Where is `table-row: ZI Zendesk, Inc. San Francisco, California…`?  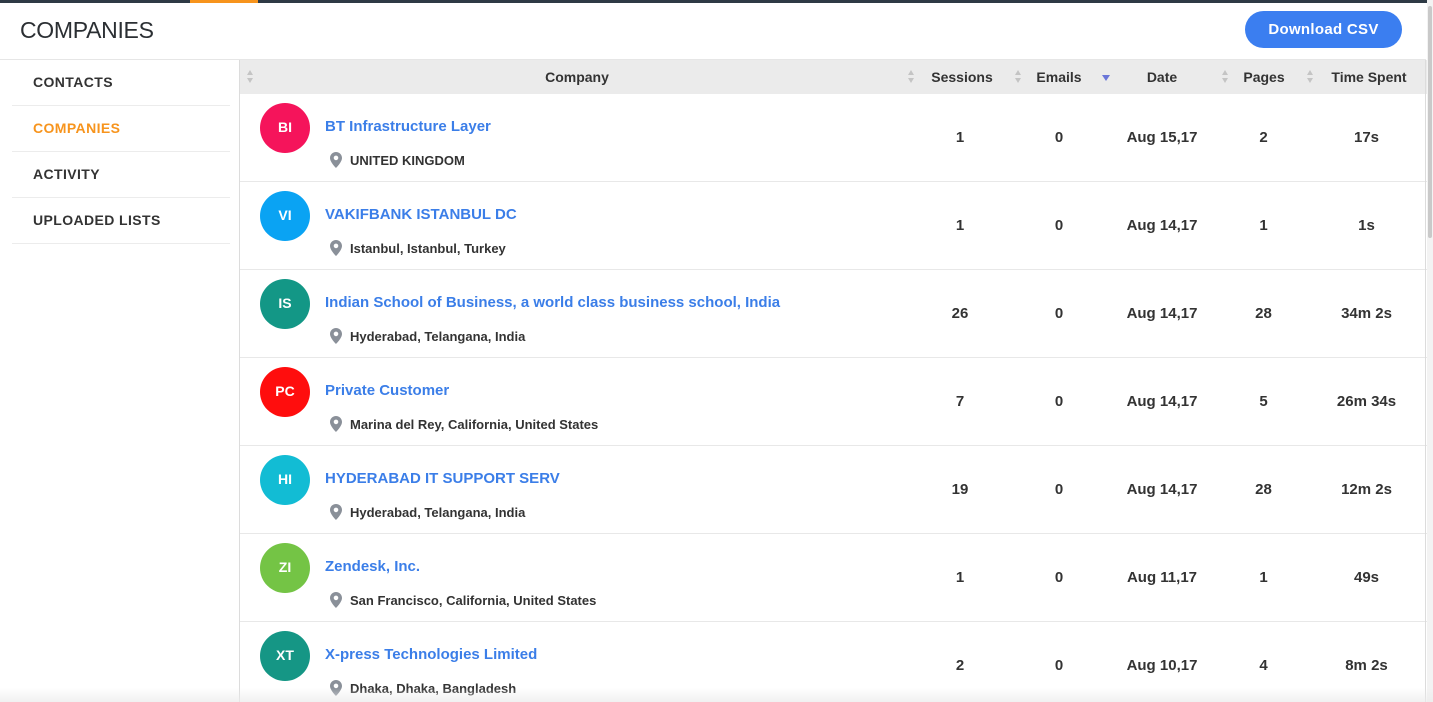 table-row: ZI Zendesk, Inc. San Francisco, California… is located at coordinates (833, 578).